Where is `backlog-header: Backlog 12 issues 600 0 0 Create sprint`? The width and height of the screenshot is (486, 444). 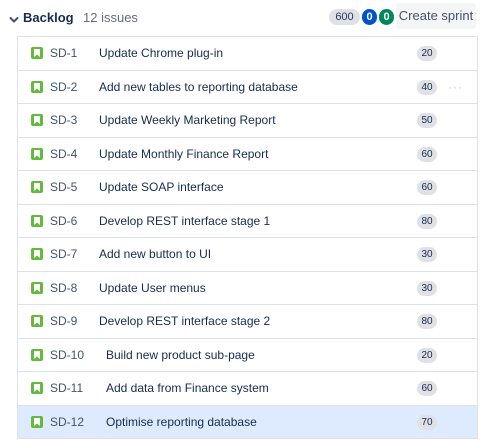
backlog-header: Backlog 12 issues 600 0 0 Create sprint is located at coordinates (243, 17).